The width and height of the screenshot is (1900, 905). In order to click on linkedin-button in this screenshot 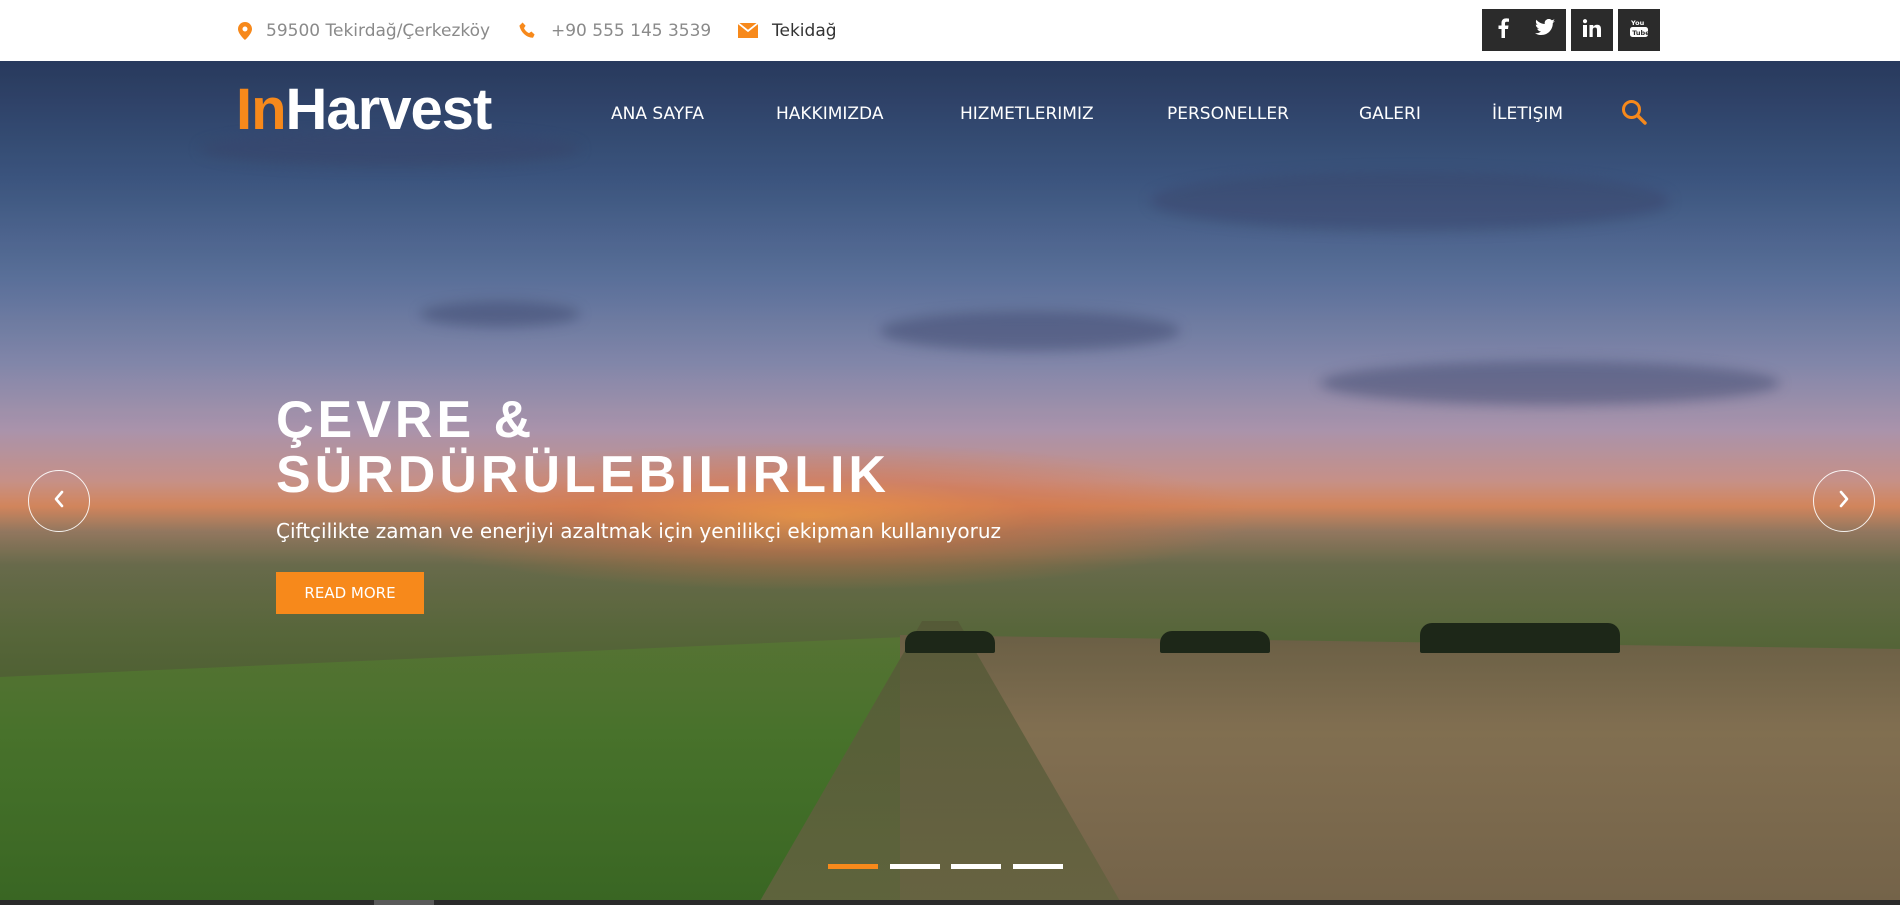, I will do `click(1592, 30)`.